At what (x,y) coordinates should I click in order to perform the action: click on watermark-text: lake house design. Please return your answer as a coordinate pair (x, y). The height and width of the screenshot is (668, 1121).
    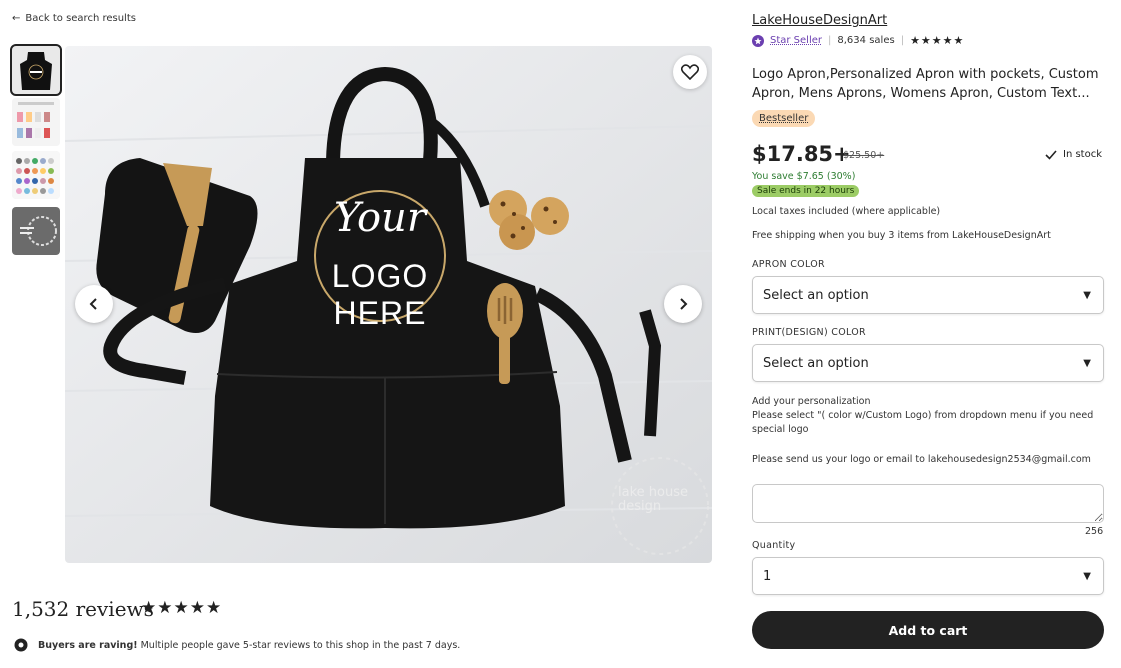
    Looking at the image, I should click on (653, 499).